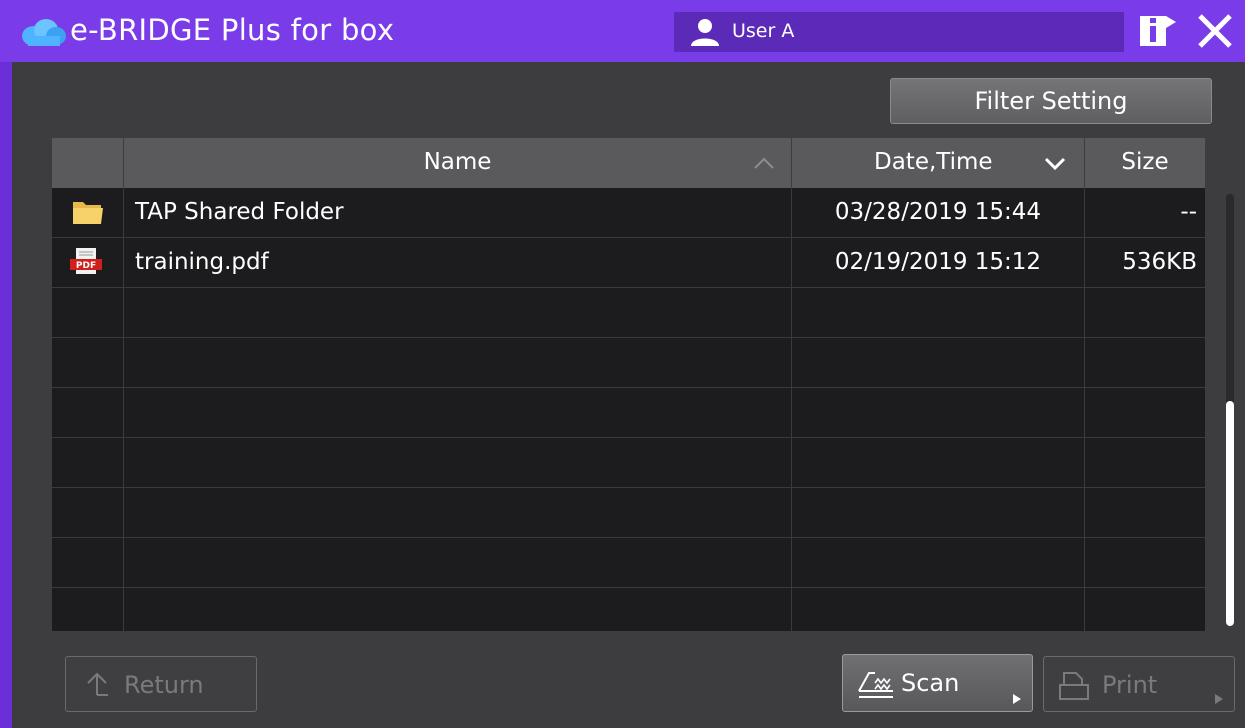  I want to click on date-column-label: Date,Time, so click(933, 162).